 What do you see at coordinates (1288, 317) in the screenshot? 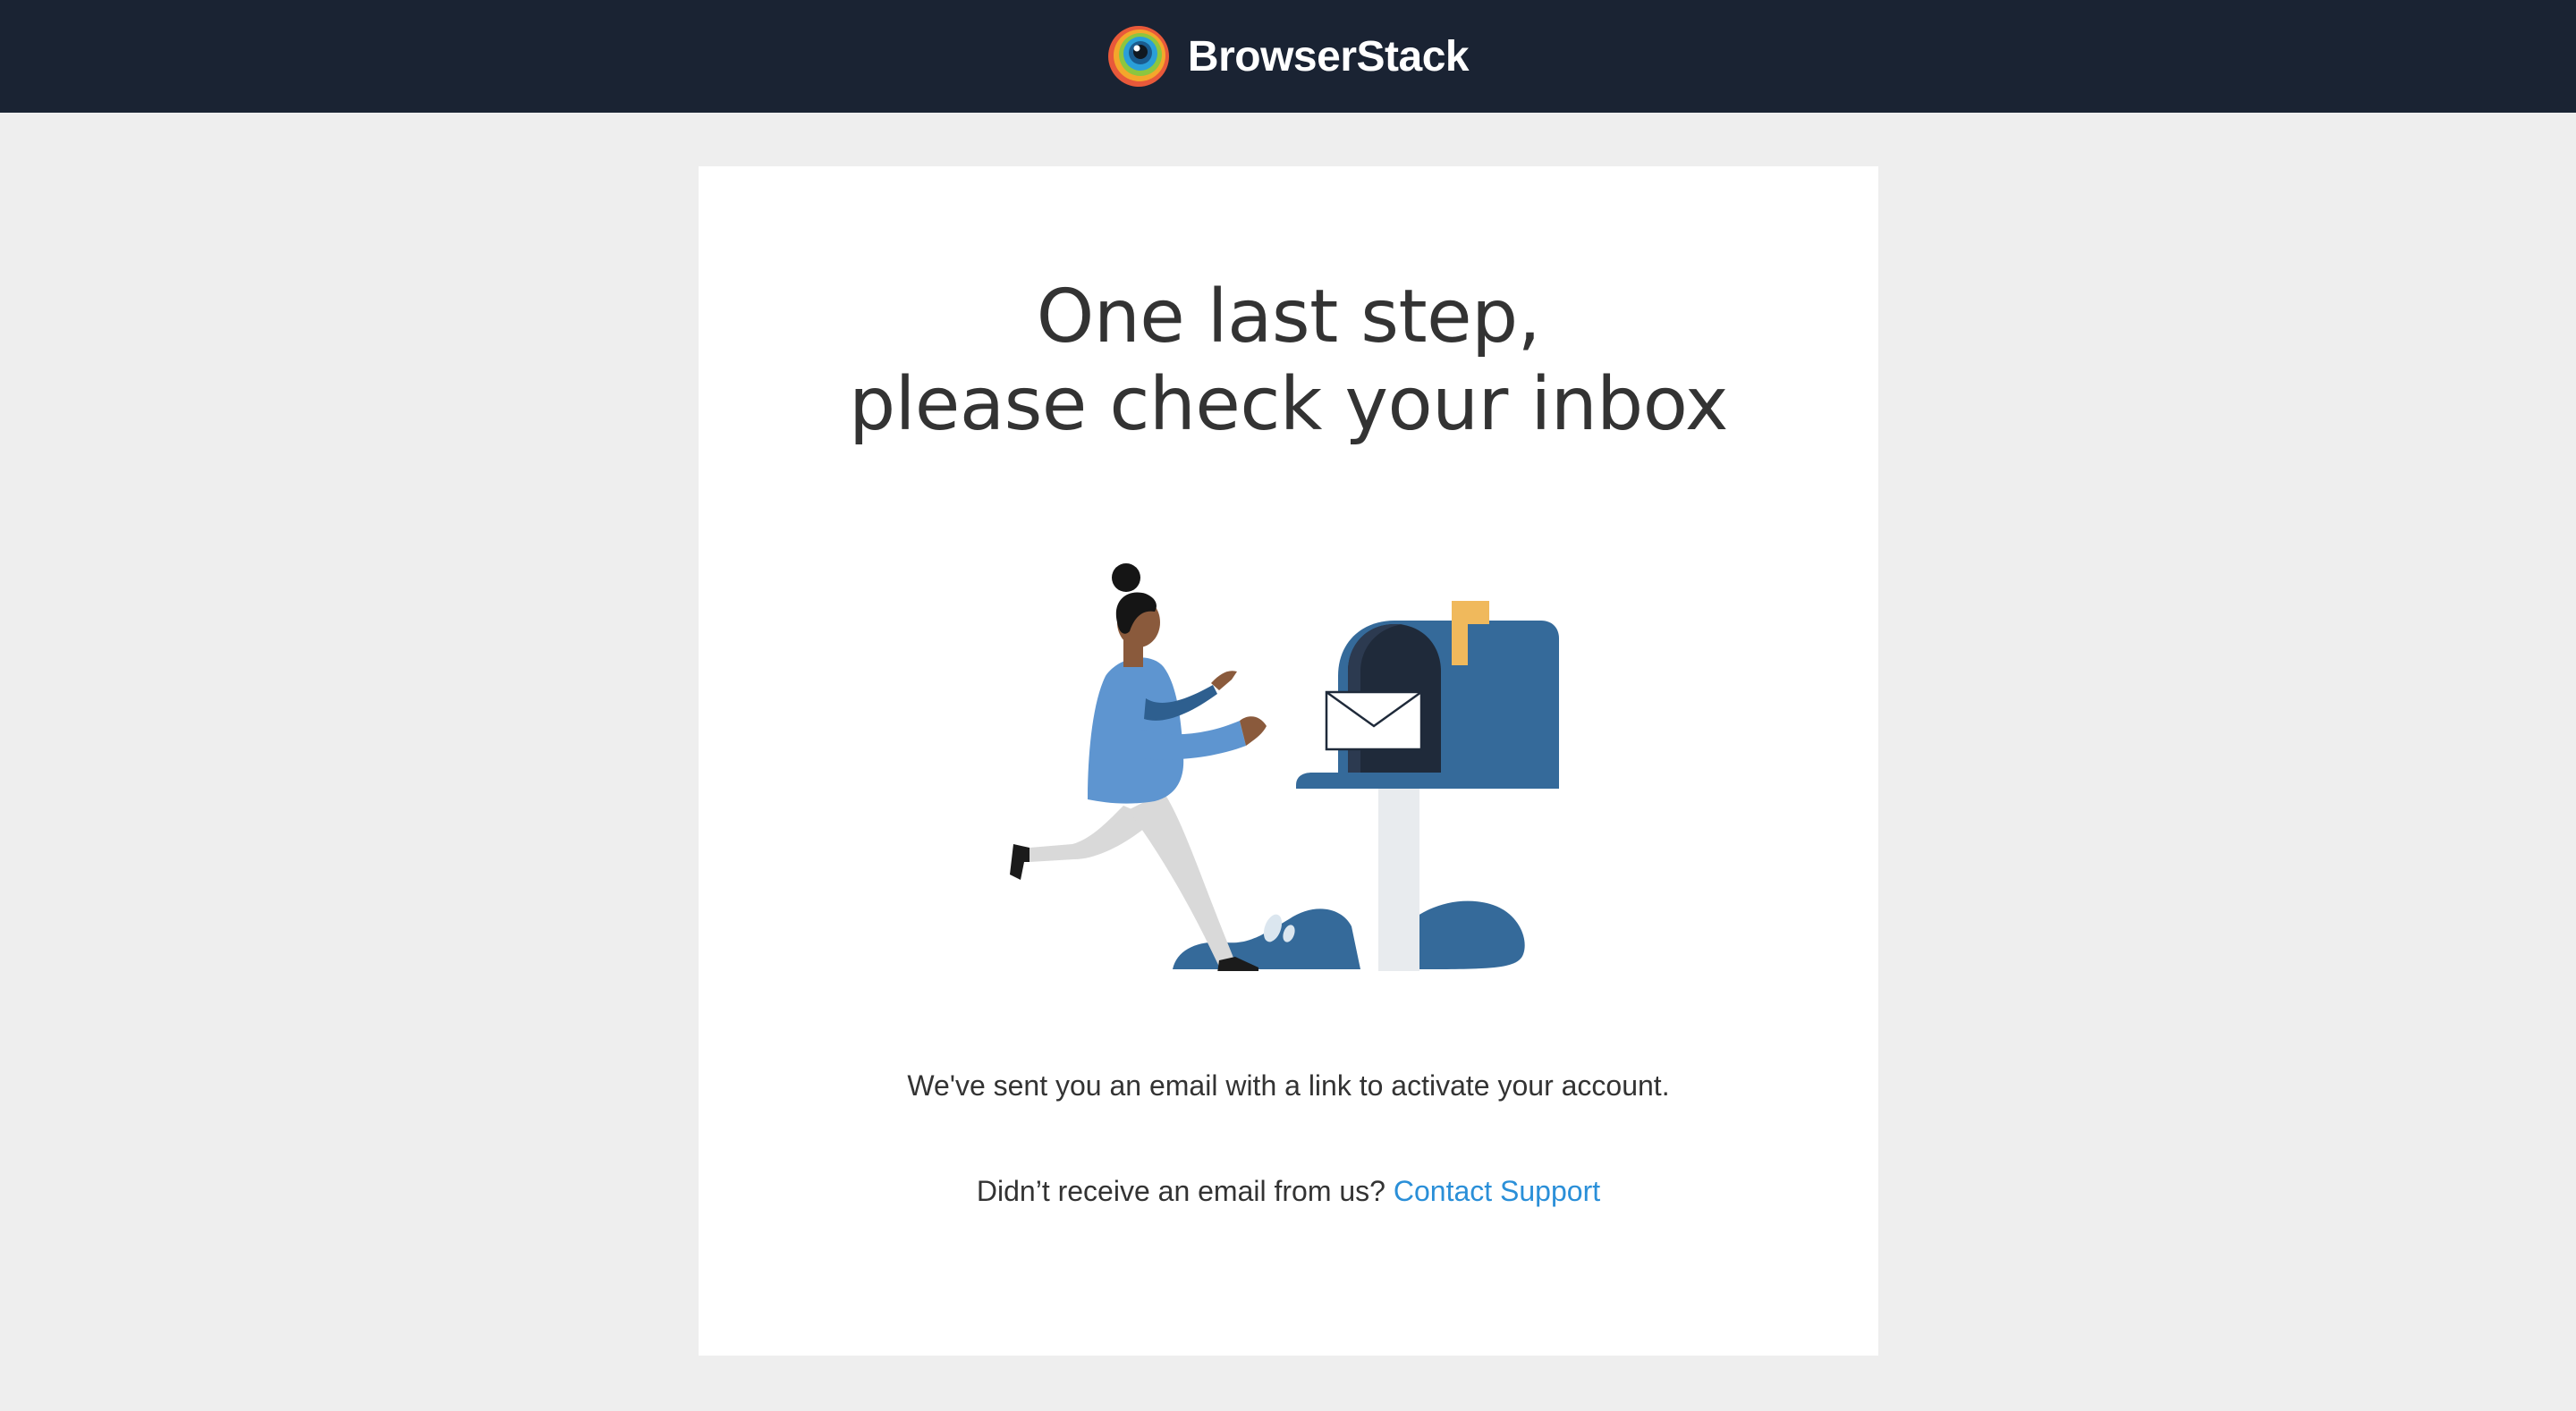
I see `title-line-1: One last step,` at bounding box center [1288, 317].